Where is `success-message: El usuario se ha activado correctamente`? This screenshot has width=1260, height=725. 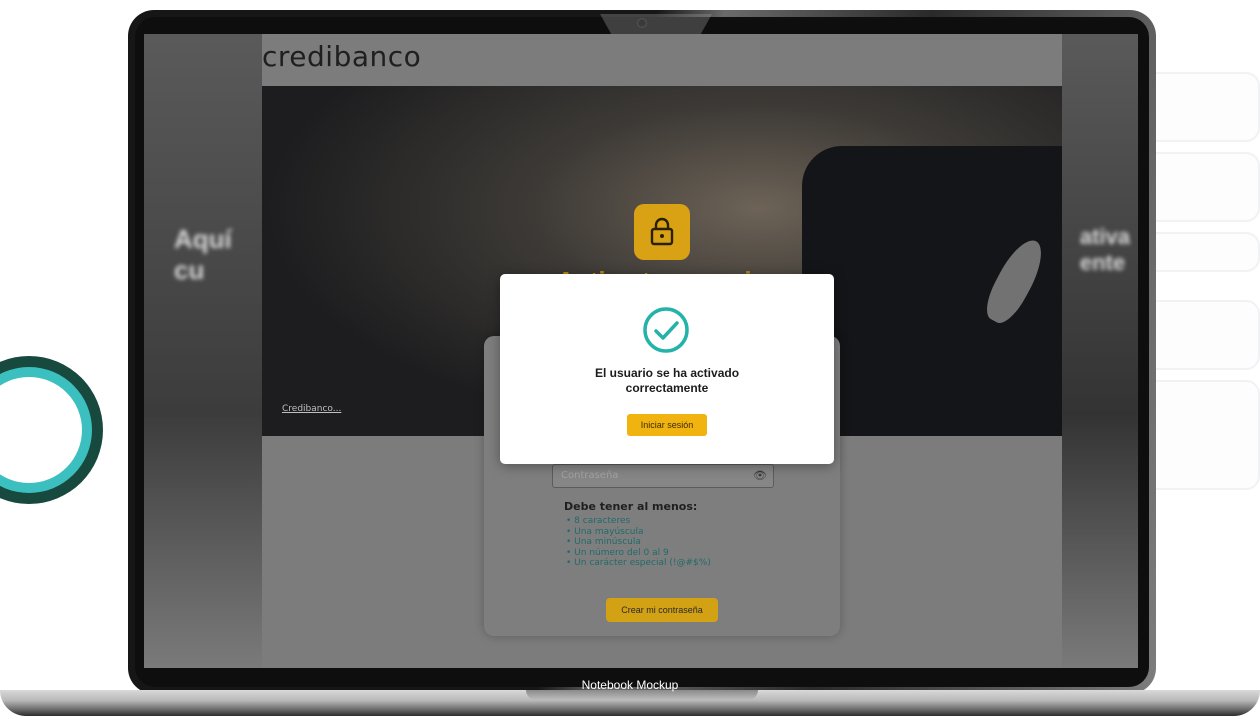
success-message: El usuario se ha activado correctamente is located at coordinates (667, 381).